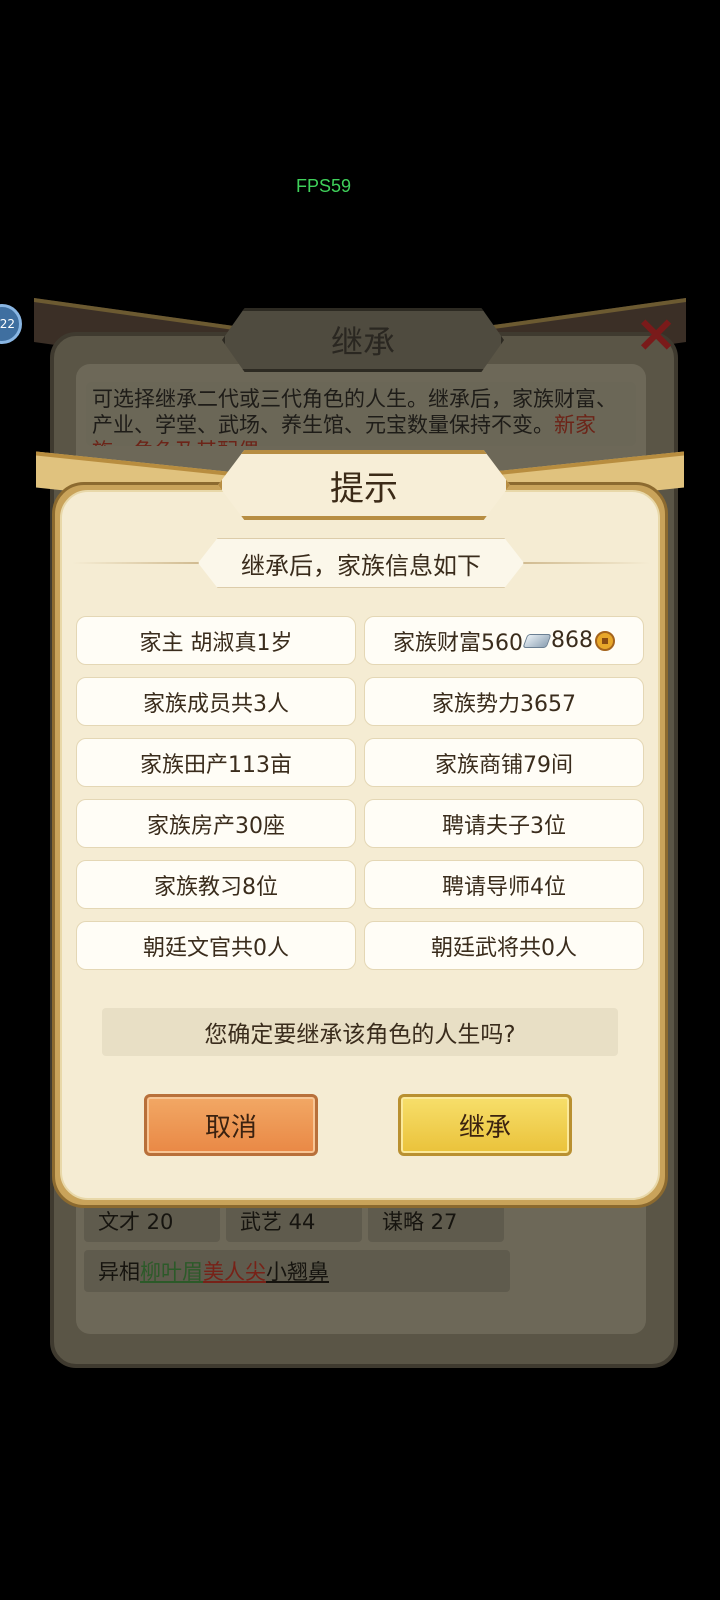  Describe the element at coordinates (504, 823) in the screenshot. I see `info-tutors: 聘请夫子3位` at that location.